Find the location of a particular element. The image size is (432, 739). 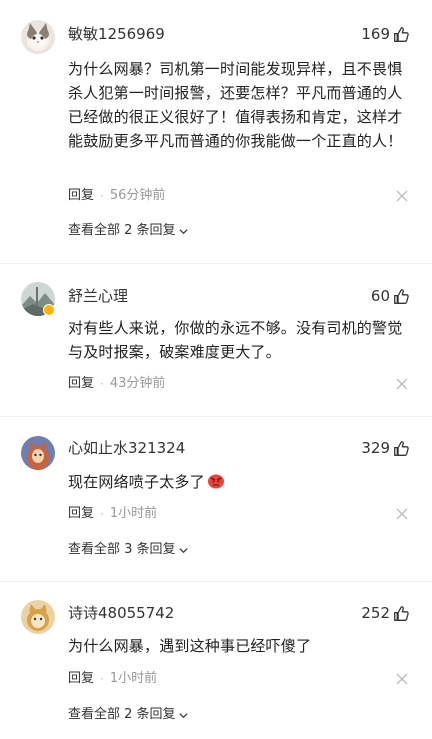

like-count: 252 is located at coordinates (375, 613).